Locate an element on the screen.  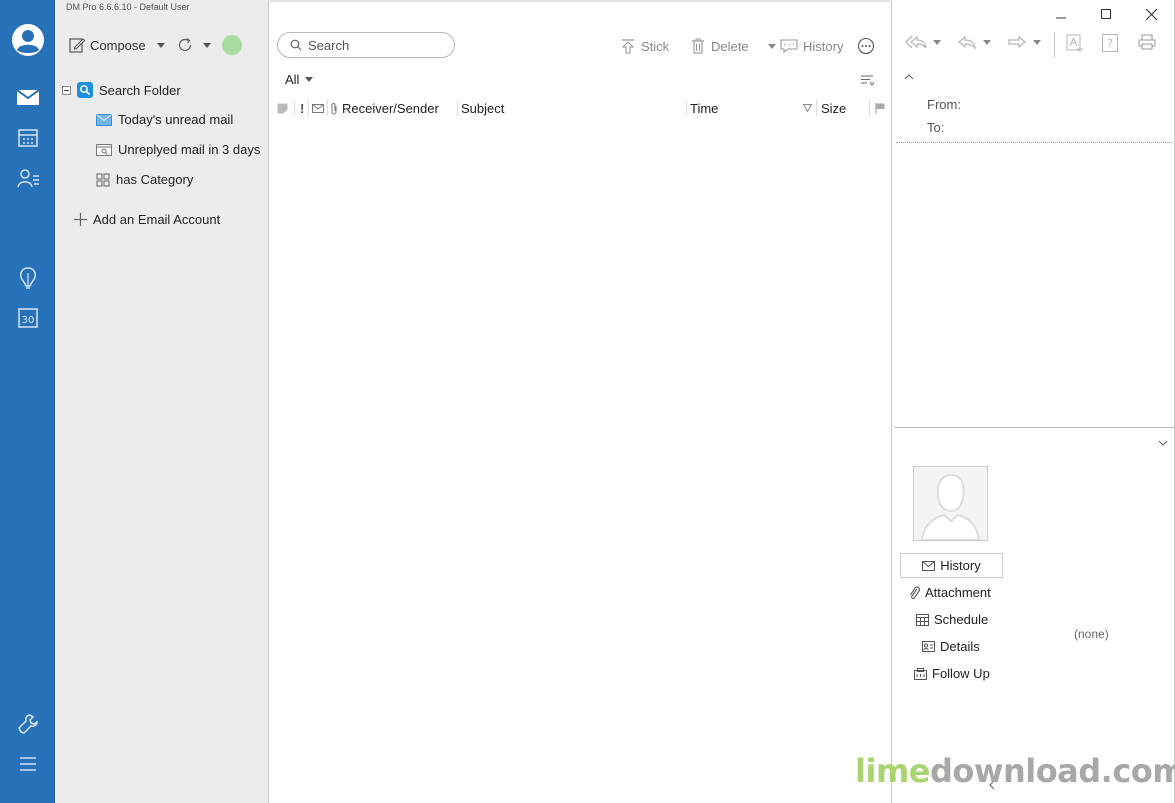
filter-dropdown-icon is located at coordinates (309, 79).